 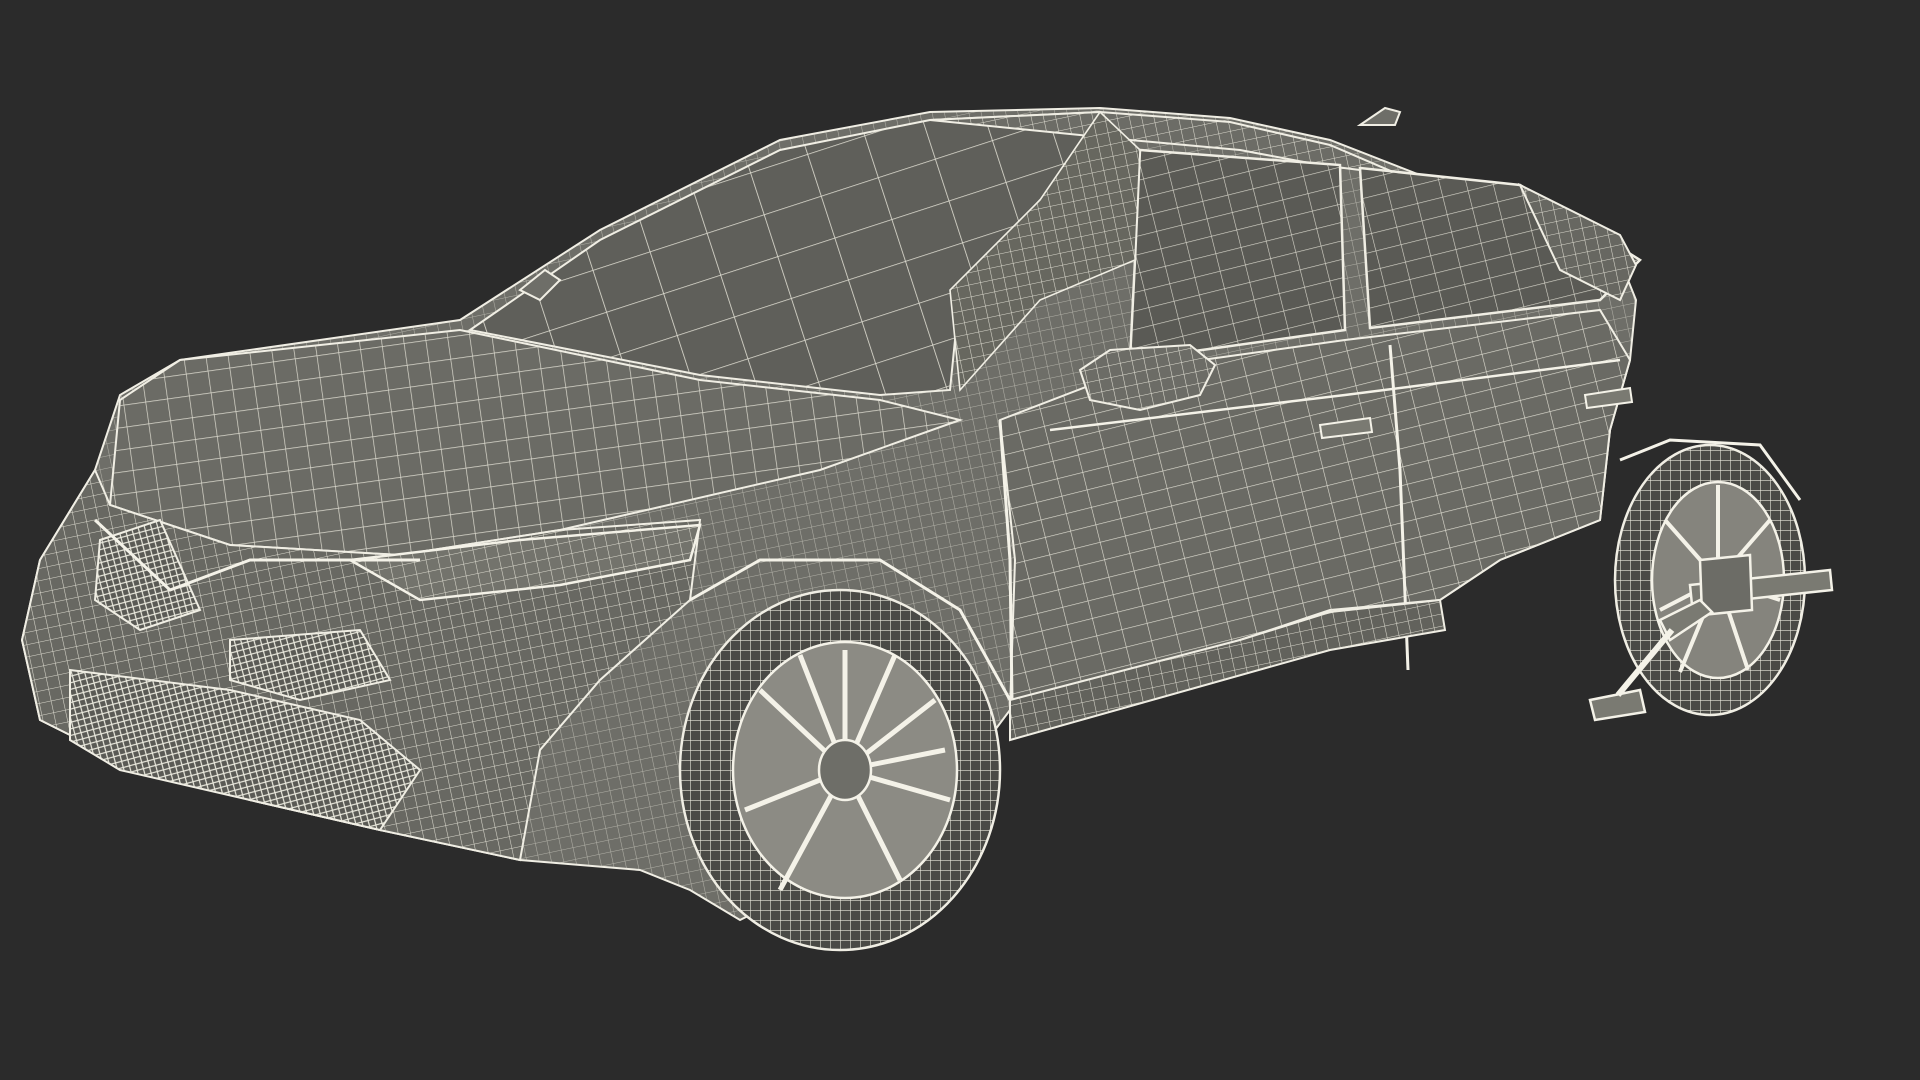 I want to click on wheel-clamp-plate, so click(x=1726, y=585).